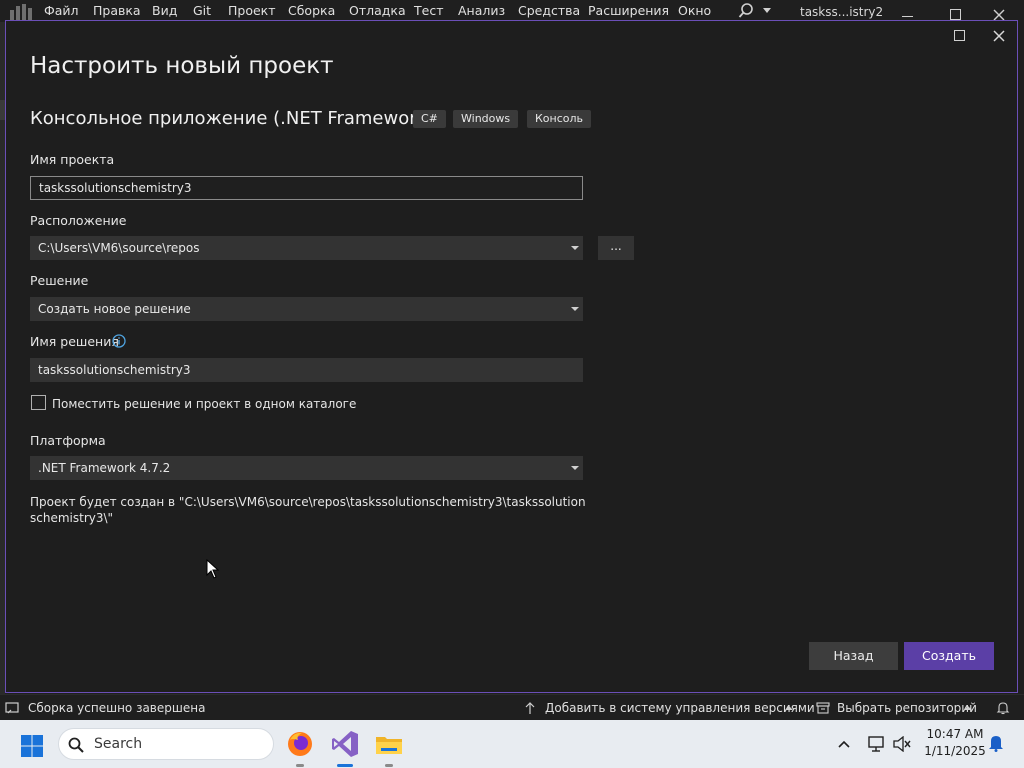 This screenshot has width=1024, height=768. What do you see at coordinates (823, 708) in the screenshot?
I see `repository-icon` at bounding box center [823, 708].